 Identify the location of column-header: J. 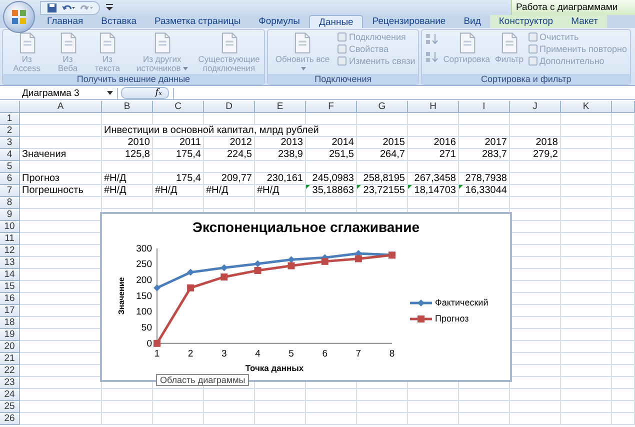
(535, 107).